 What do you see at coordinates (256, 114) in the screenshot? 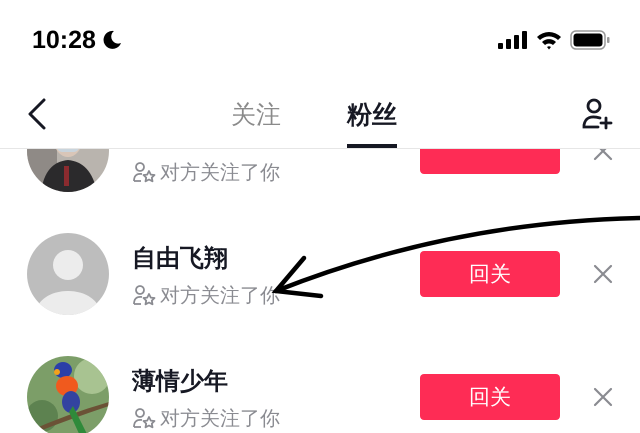
I see `tab: 关注` at bounding box center [256, 114].